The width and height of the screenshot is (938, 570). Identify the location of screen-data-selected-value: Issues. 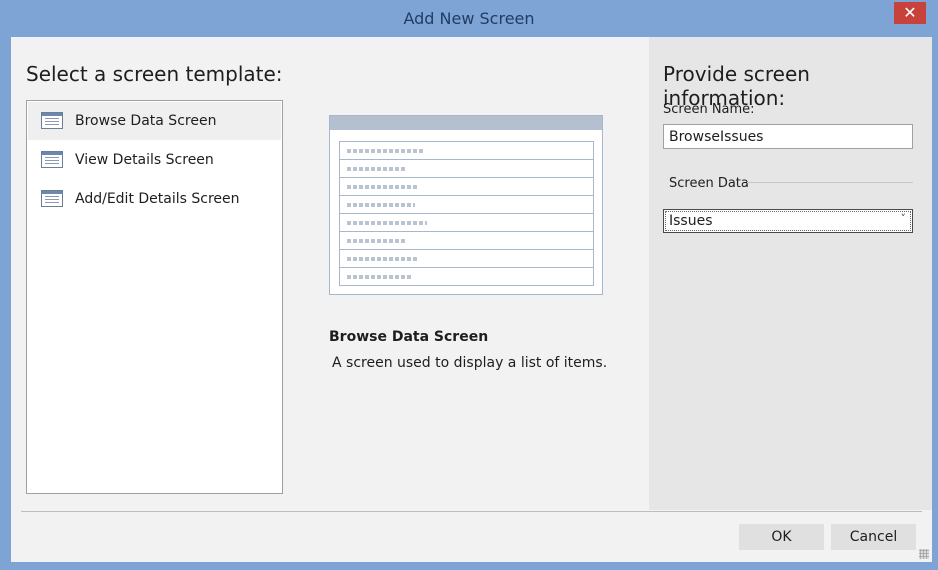
(691, 221).